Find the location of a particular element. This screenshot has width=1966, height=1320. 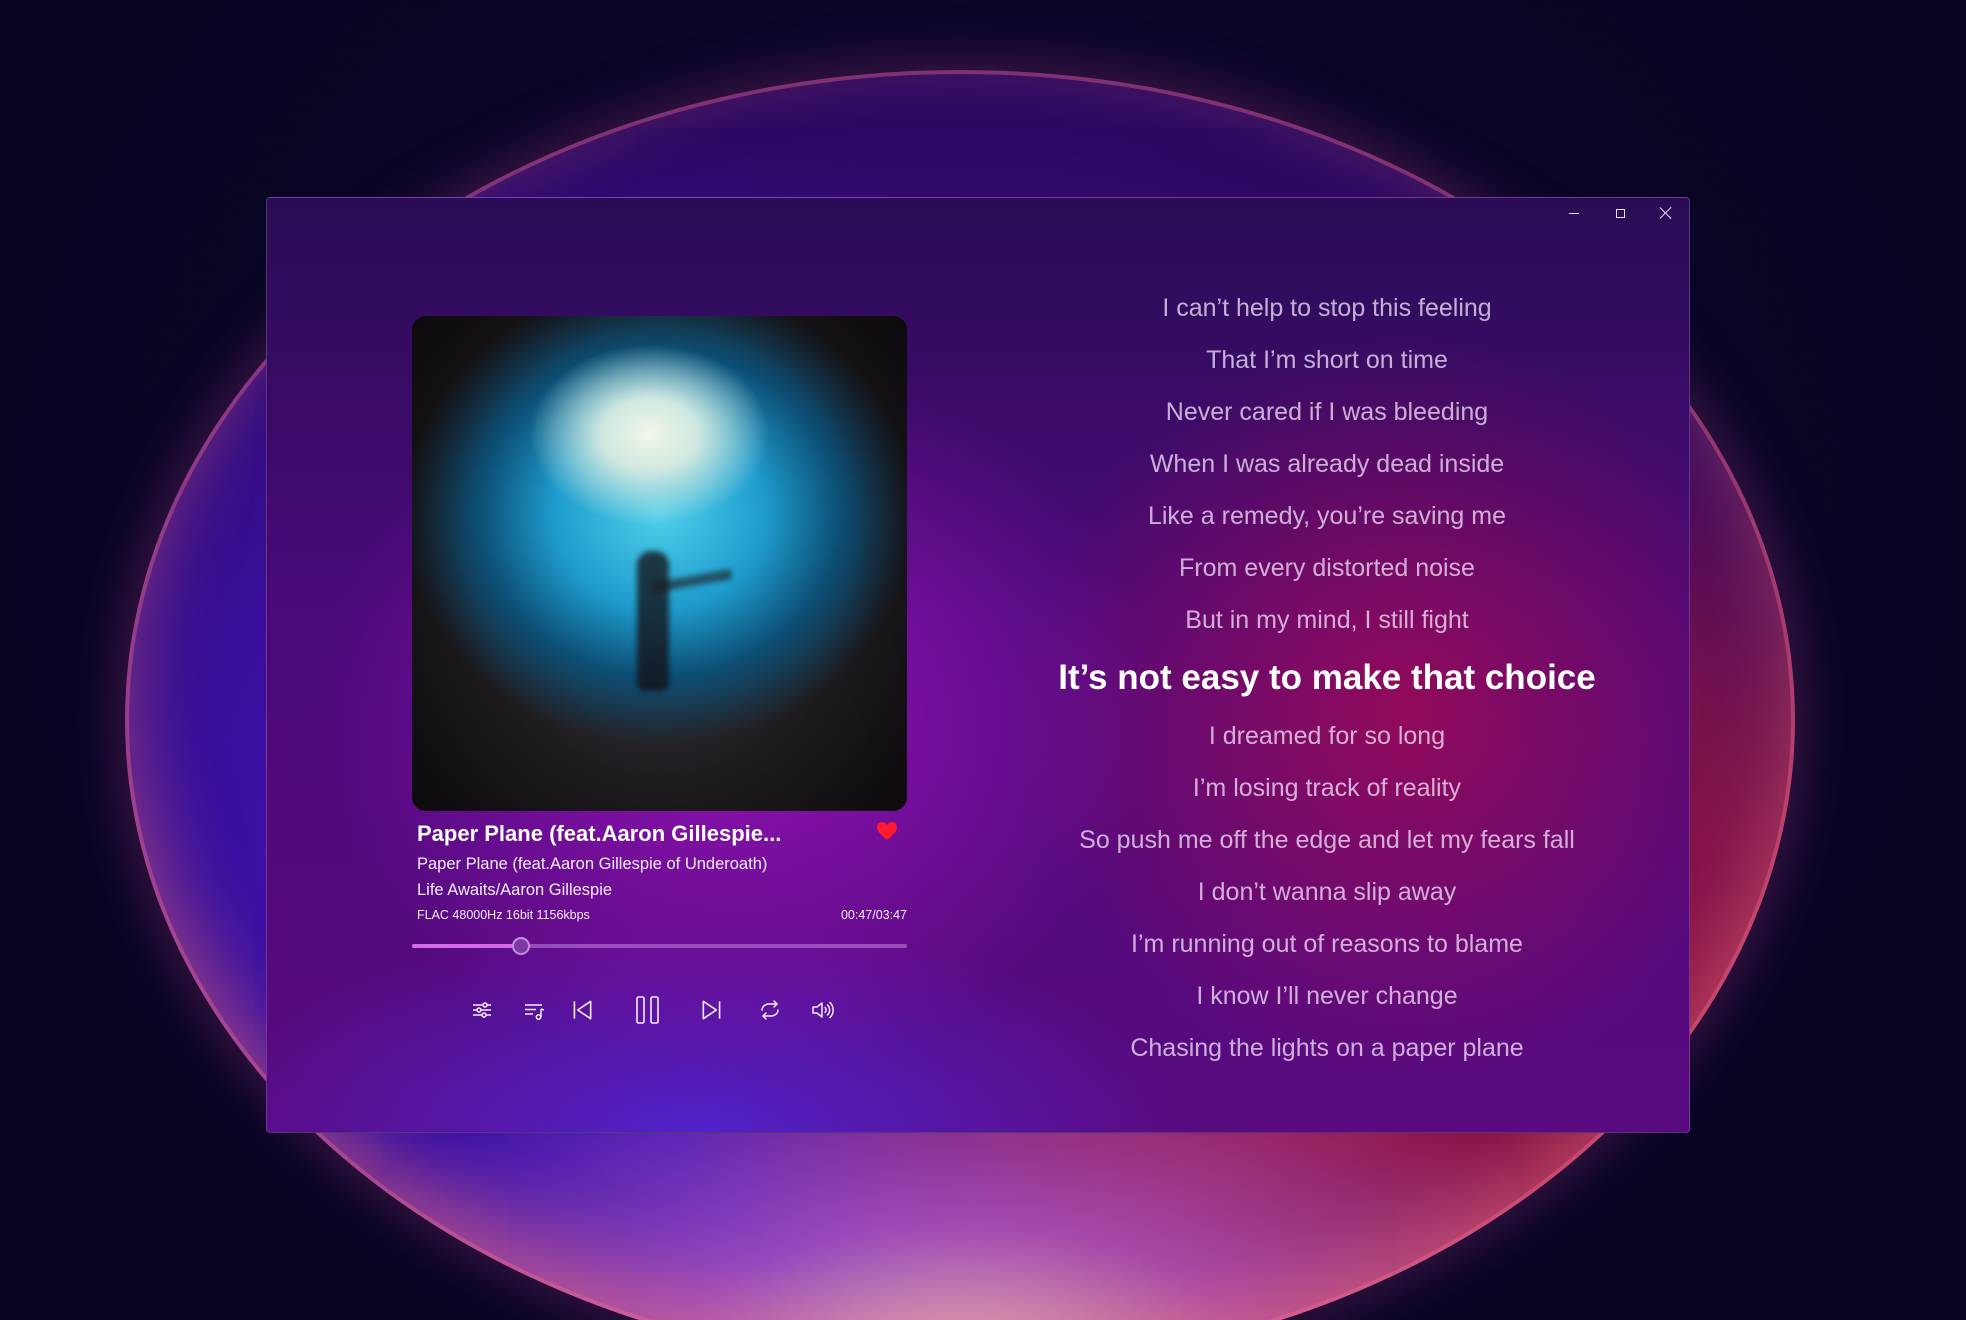

volume-icon is located at coordinates (823, 1010).